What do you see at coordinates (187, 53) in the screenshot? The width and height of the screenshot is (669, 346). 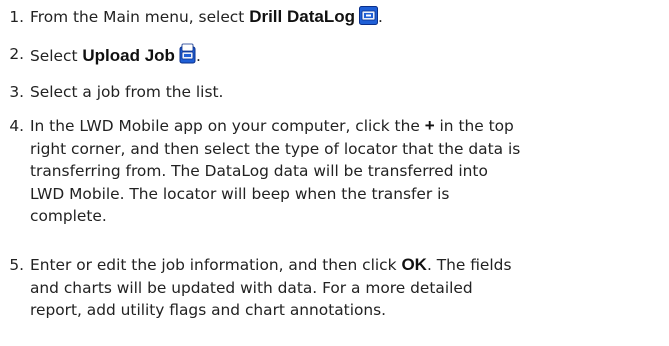 I see `upload-job-icon` at bounding box center [187, 53].